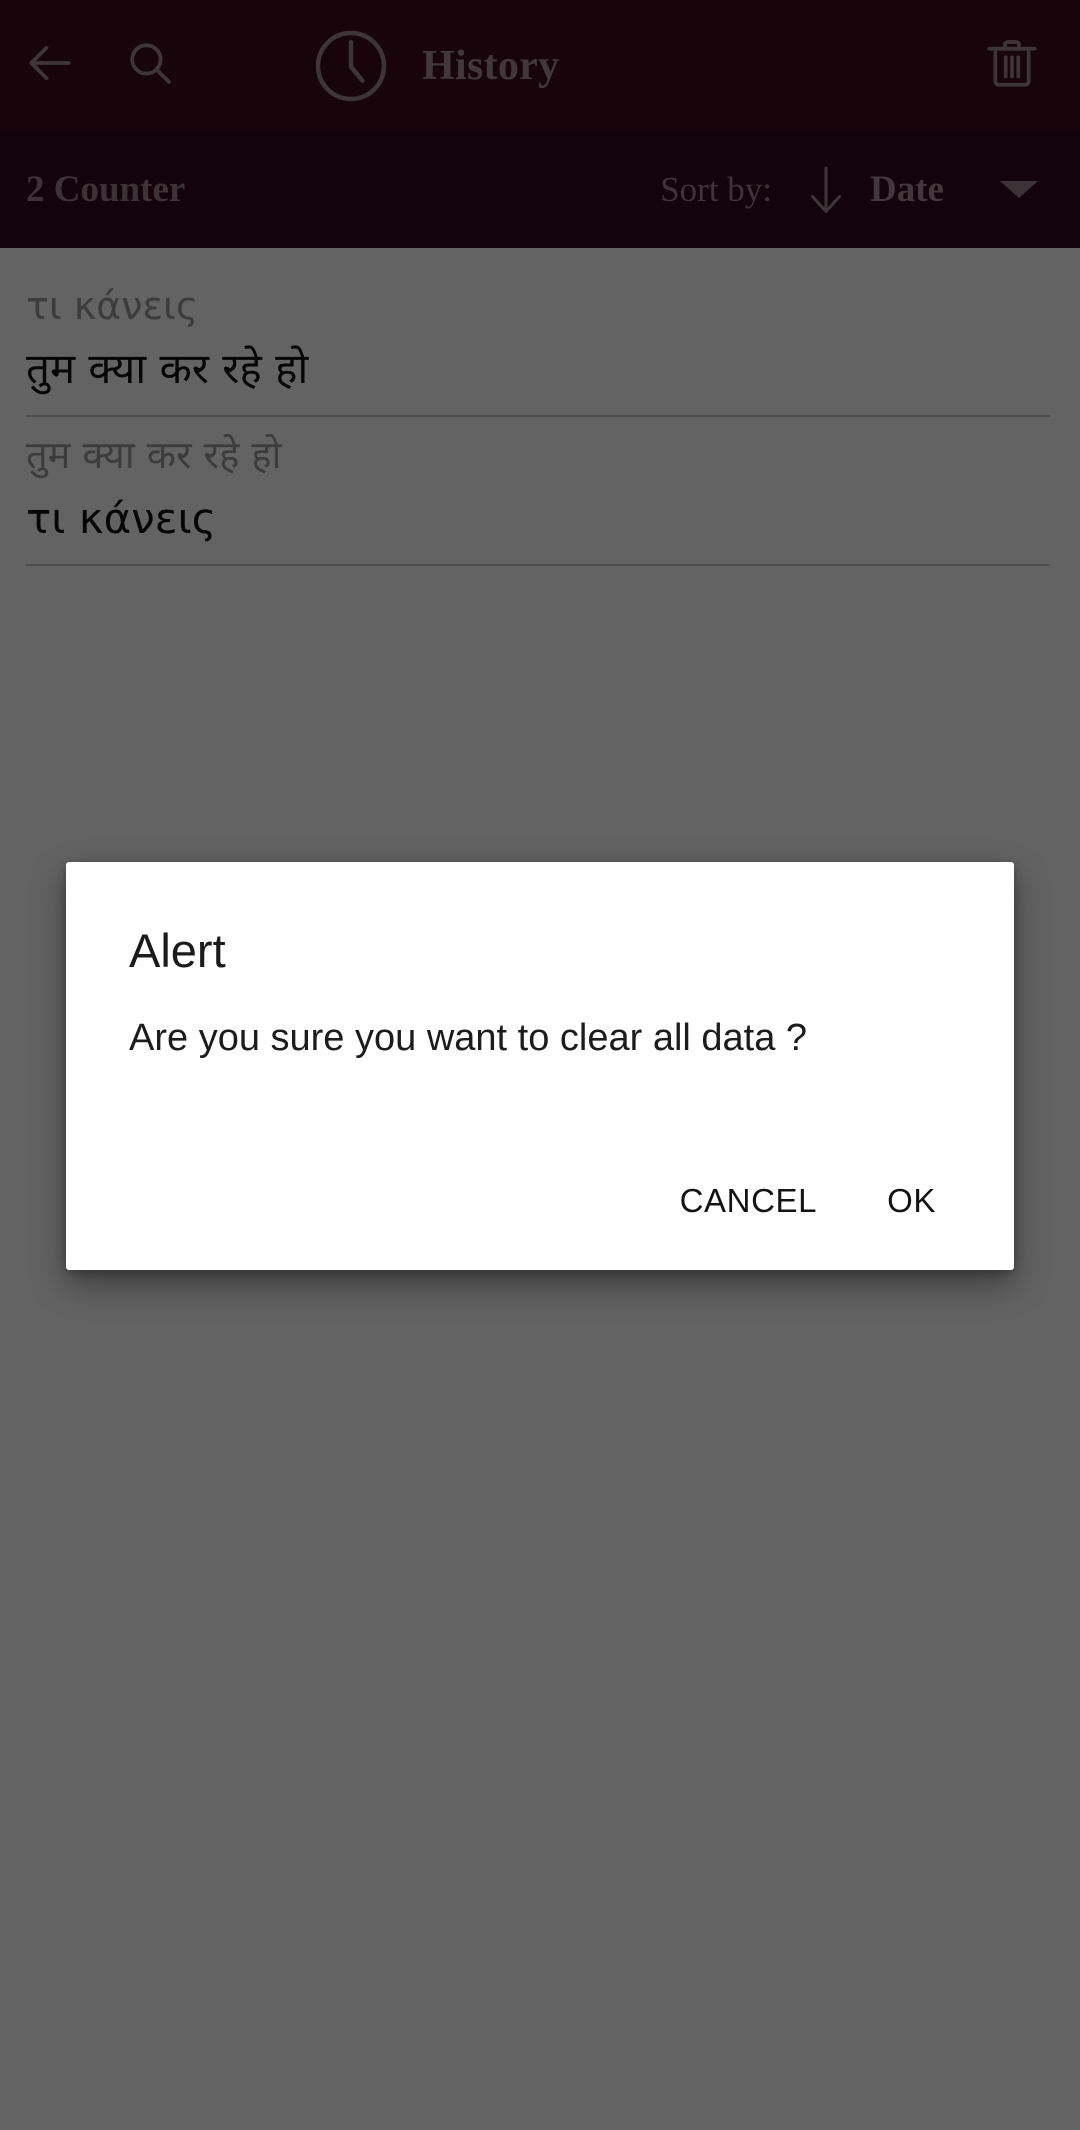 The width and height of the screenshot is (1080, 2130). I want to click on dialog-title: Alert, so click(177, 950).